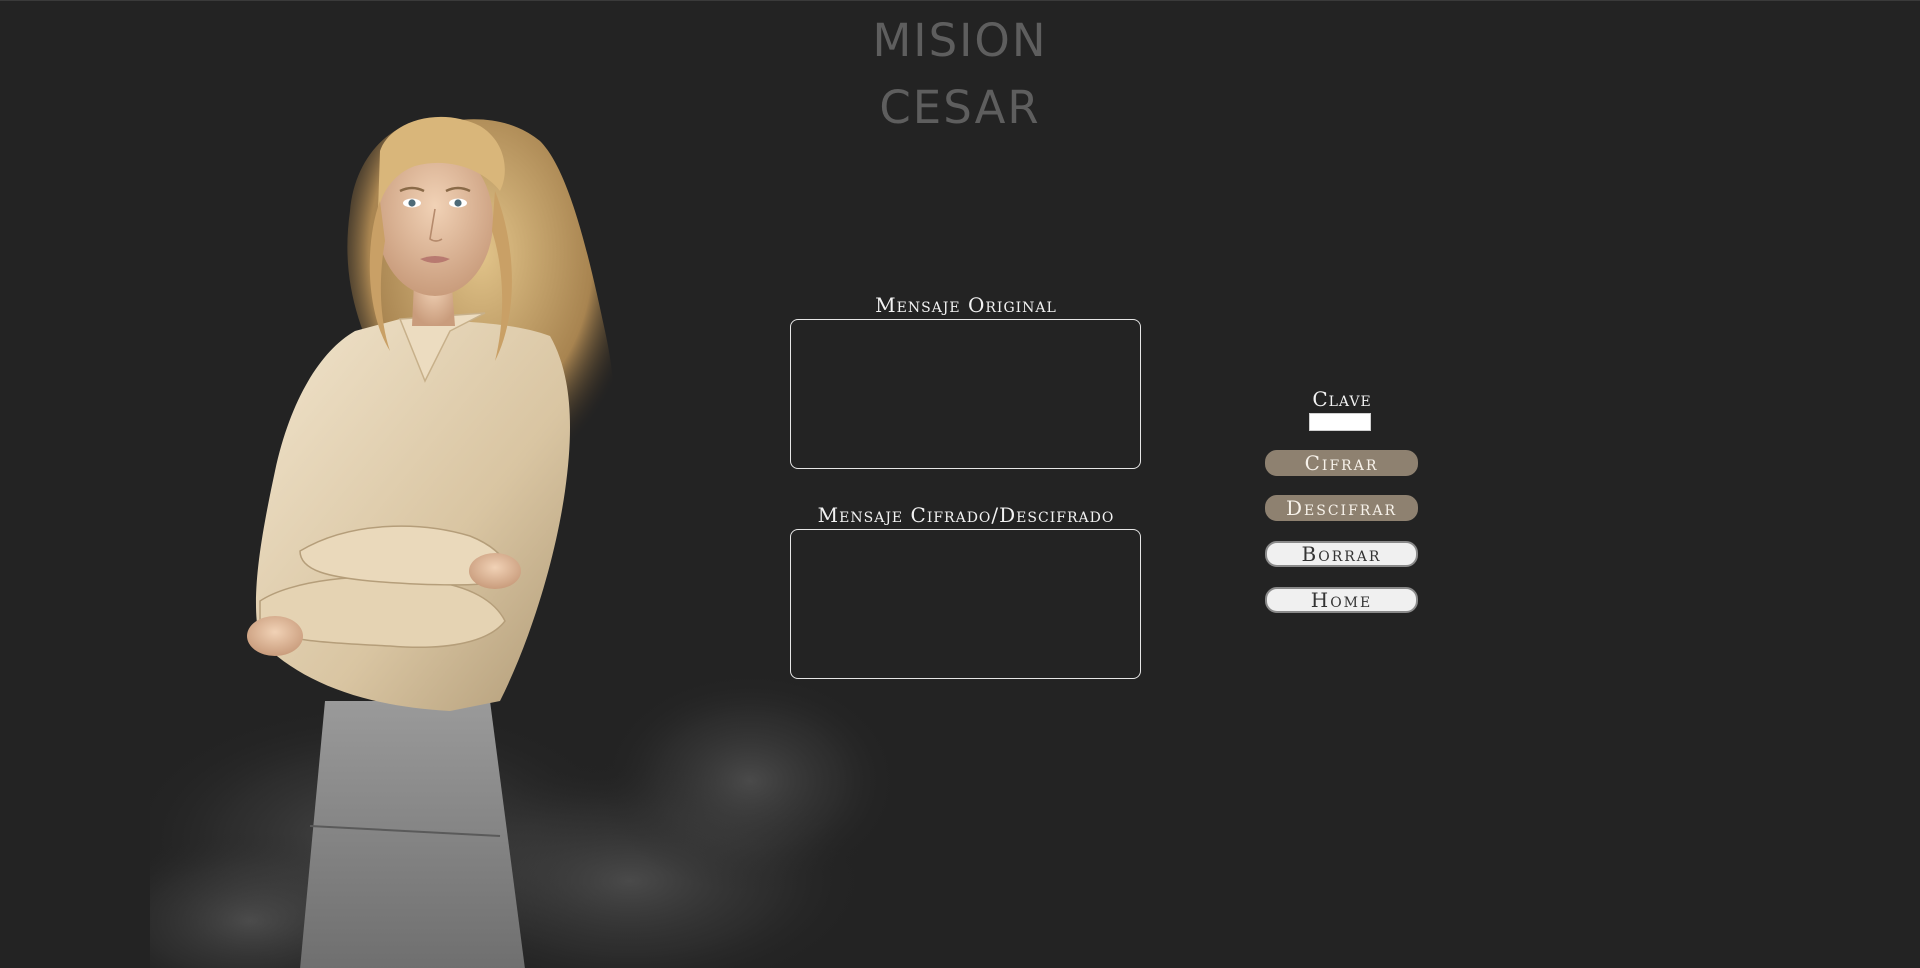 The image size is (1920, 968). What do you see at coordinates (1341, 463) in the screenshot?
I see `encrypt-button: Cifrar` at bounding box center [1341, 463].